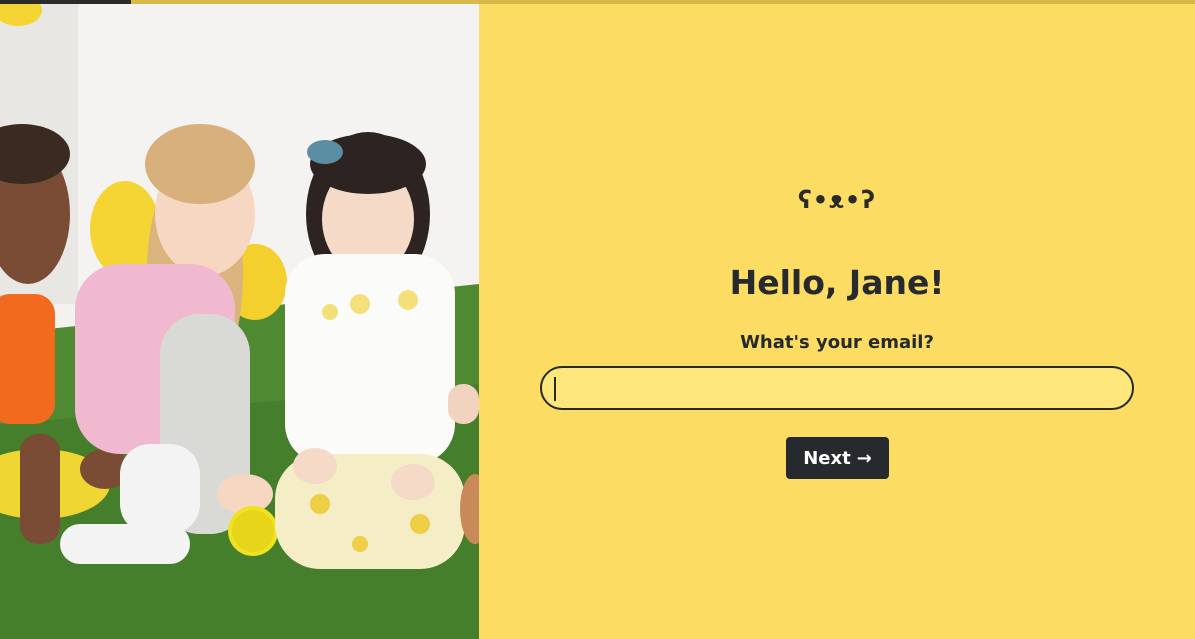 This screenshot has width=1195, height=639. Describe the element at coordinates (837, 342) in the screenshot. I see `email-question-label: What's your email?` at that location.